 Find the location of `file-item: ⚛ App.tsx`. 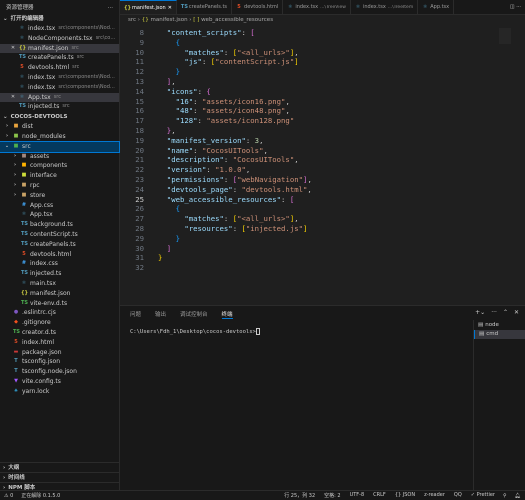

file-item: ⚛ App.tsx is located at coordinates (59, 215).